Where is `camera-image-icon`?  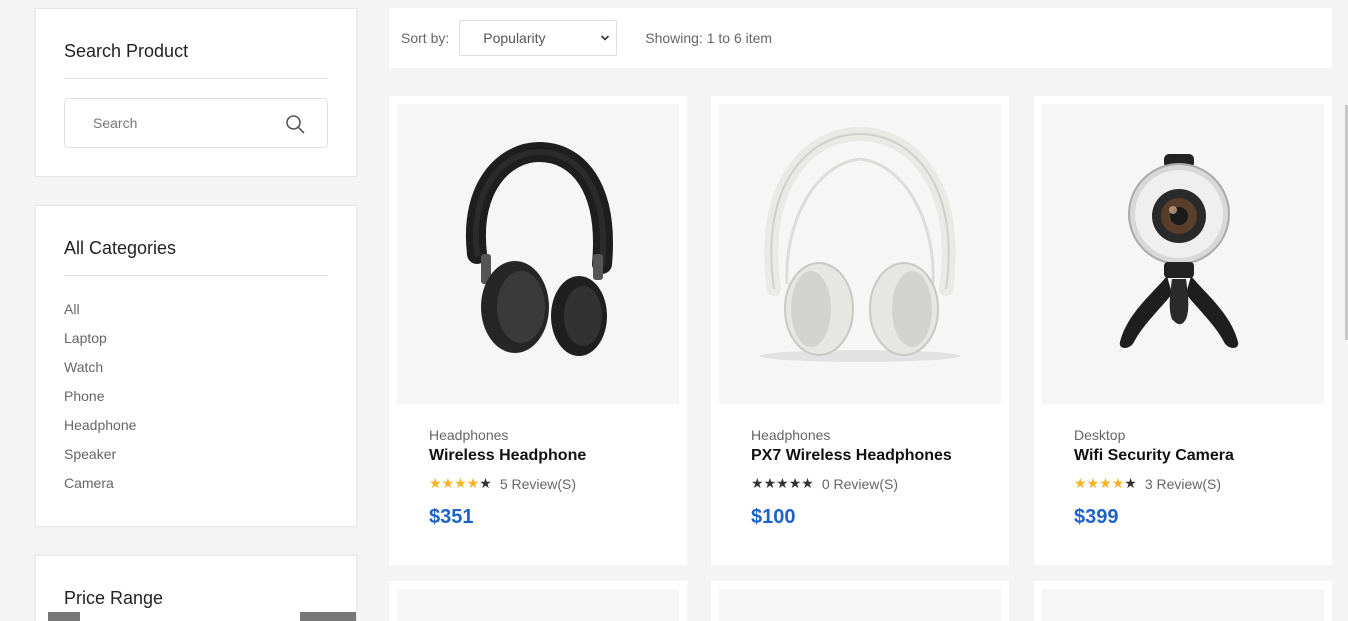
camera-image-icon is located at coordinates (1179, 251).